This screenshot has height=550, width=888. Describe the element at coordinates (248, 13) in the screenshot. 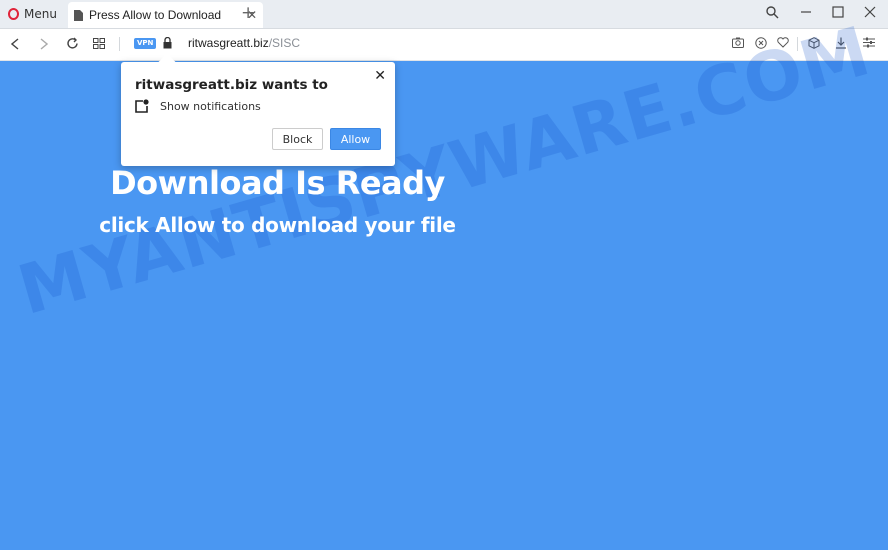

I see `new-tab-button: +` at that location.